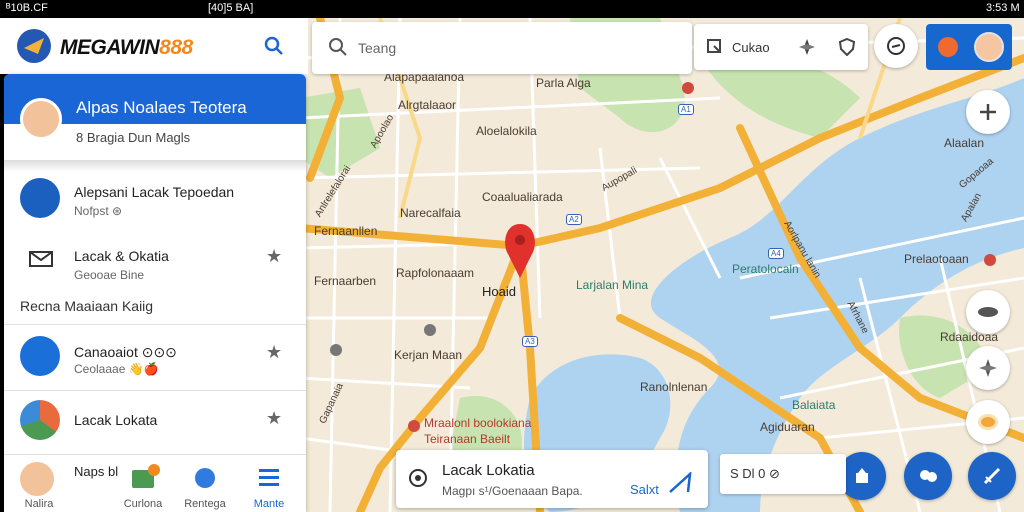 The image size is (1024, 512). Describe the element at coordinates (155, 166) in the screenshot. I see `panel-divider` at that location.